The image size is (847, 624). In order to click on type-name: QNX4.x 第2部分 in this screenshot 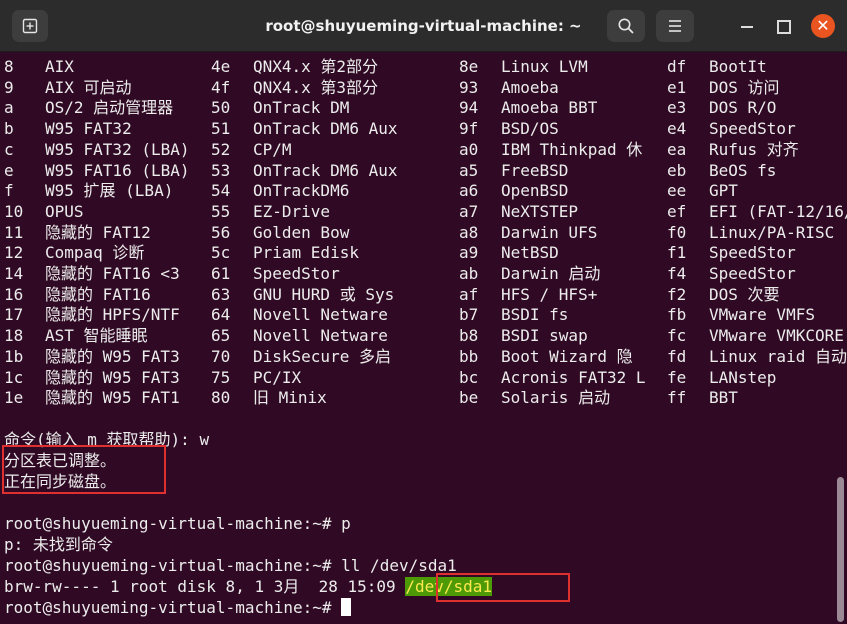, I will do `click(316, 66)`.